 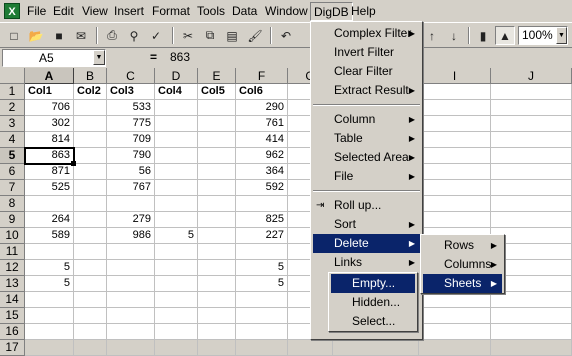 What do you see at coordinates (462, 245) in the screenshot?
I see `submenu-item-rows: Rows ▶` at bounding box center [462, 245].